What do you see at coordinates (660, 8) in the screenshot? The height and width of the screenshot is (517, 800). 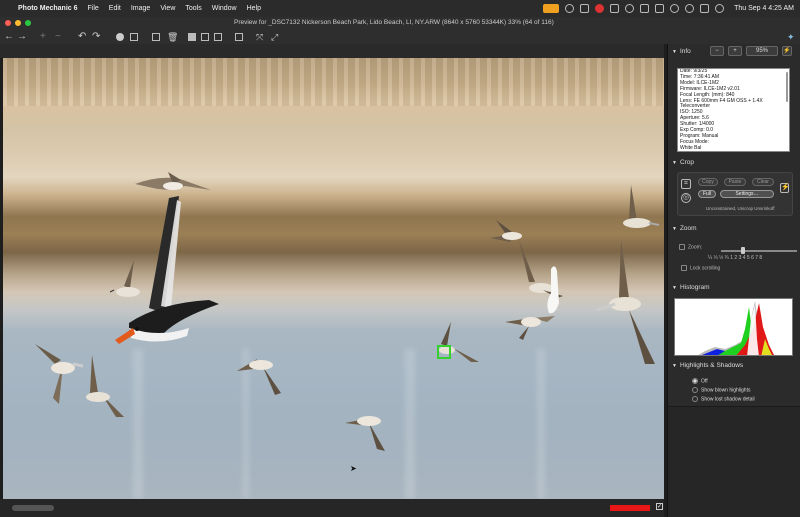 I see `text-icon` at bounding box center [660, 8].